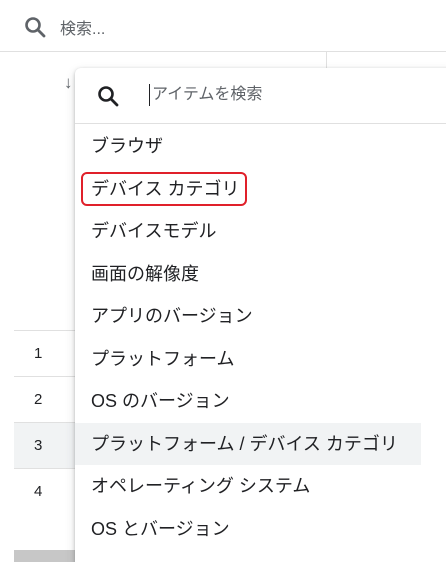 The image size is (446, 562). I want to click on row-index: 2, so click(38, 399).